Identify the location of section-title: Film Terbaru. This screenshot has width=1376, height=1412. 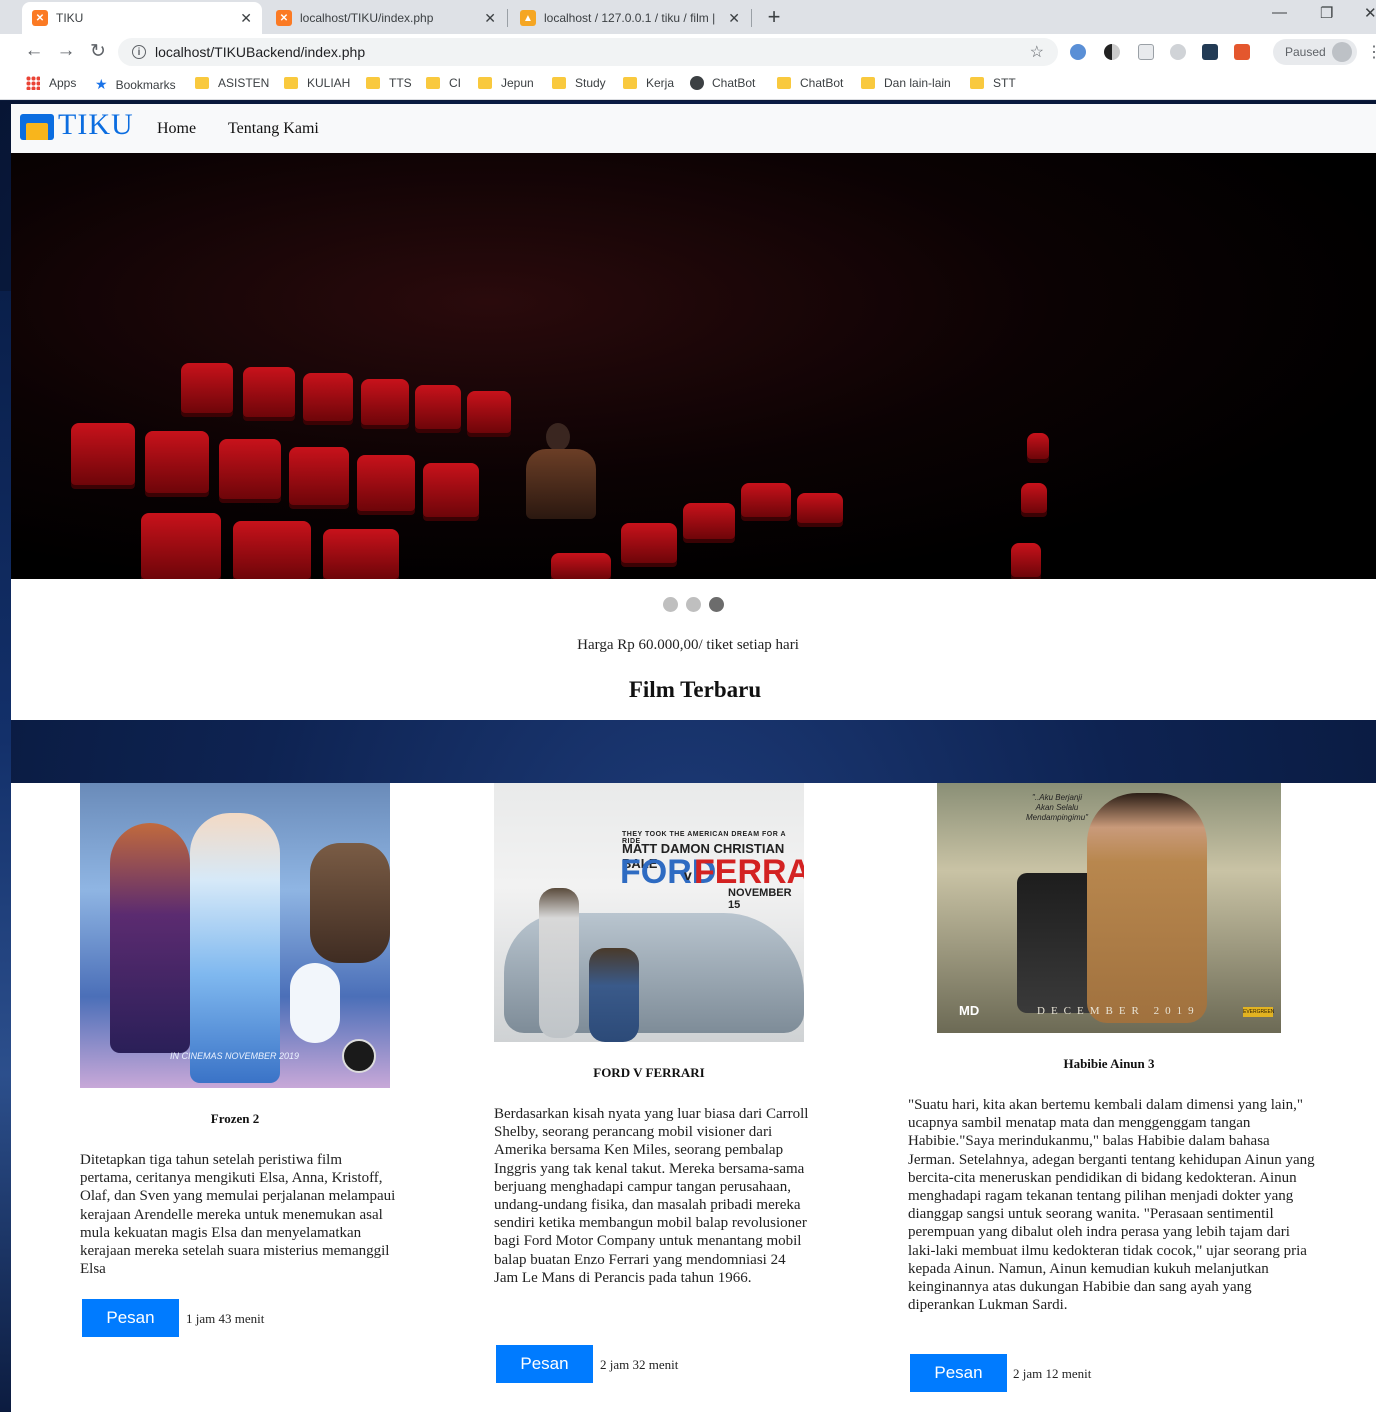
(695, 689).